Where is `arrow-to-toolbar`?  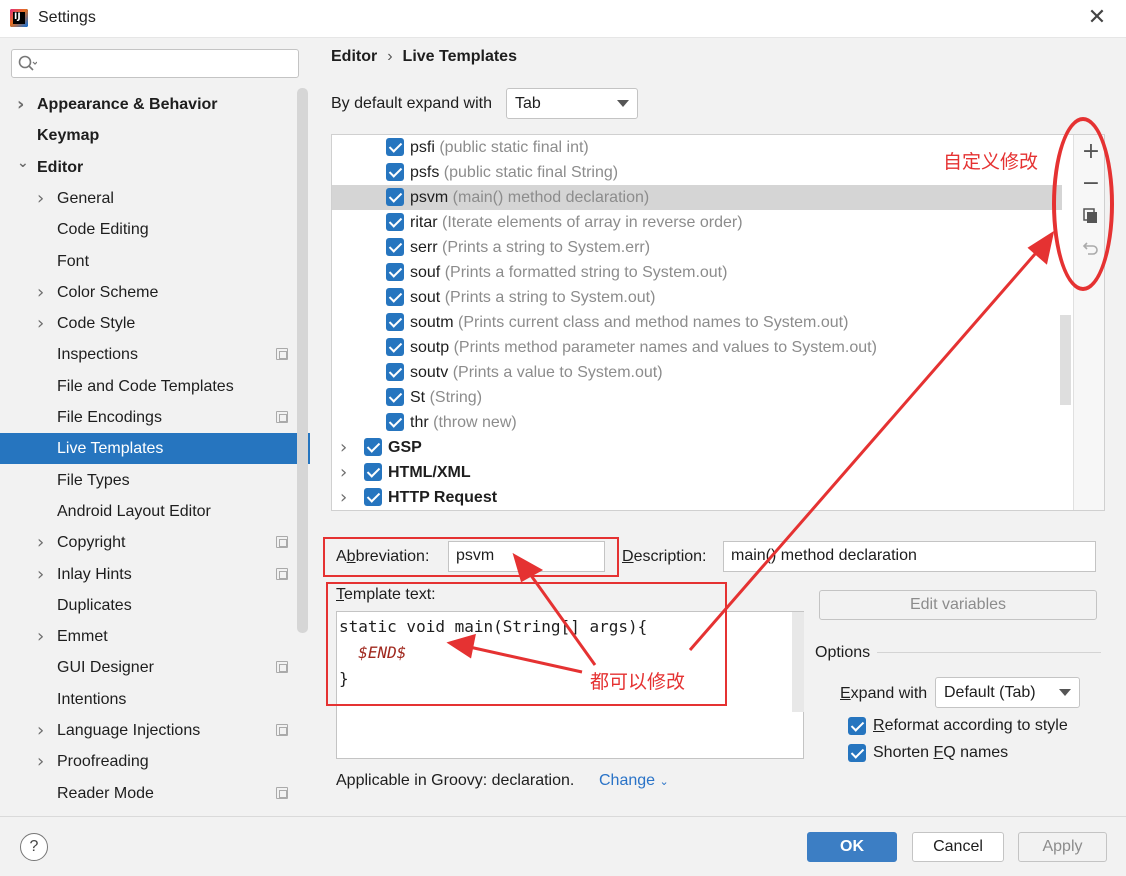 arrow-to-toolbar is located at coordinates (866, 448).